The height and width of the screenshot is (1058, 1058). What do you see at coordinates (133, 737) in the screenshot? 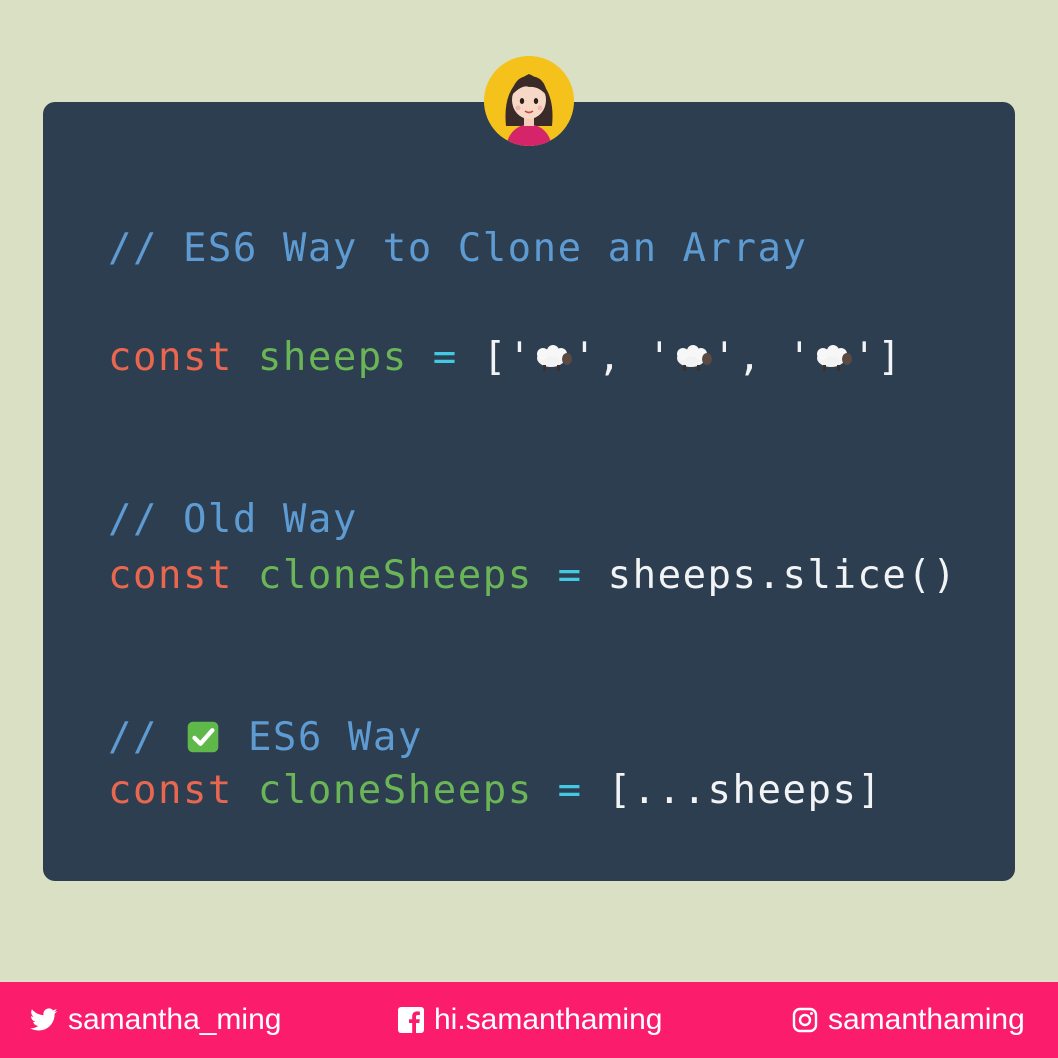
I see `comment-prefix: //` at bounding box center [133, 737].